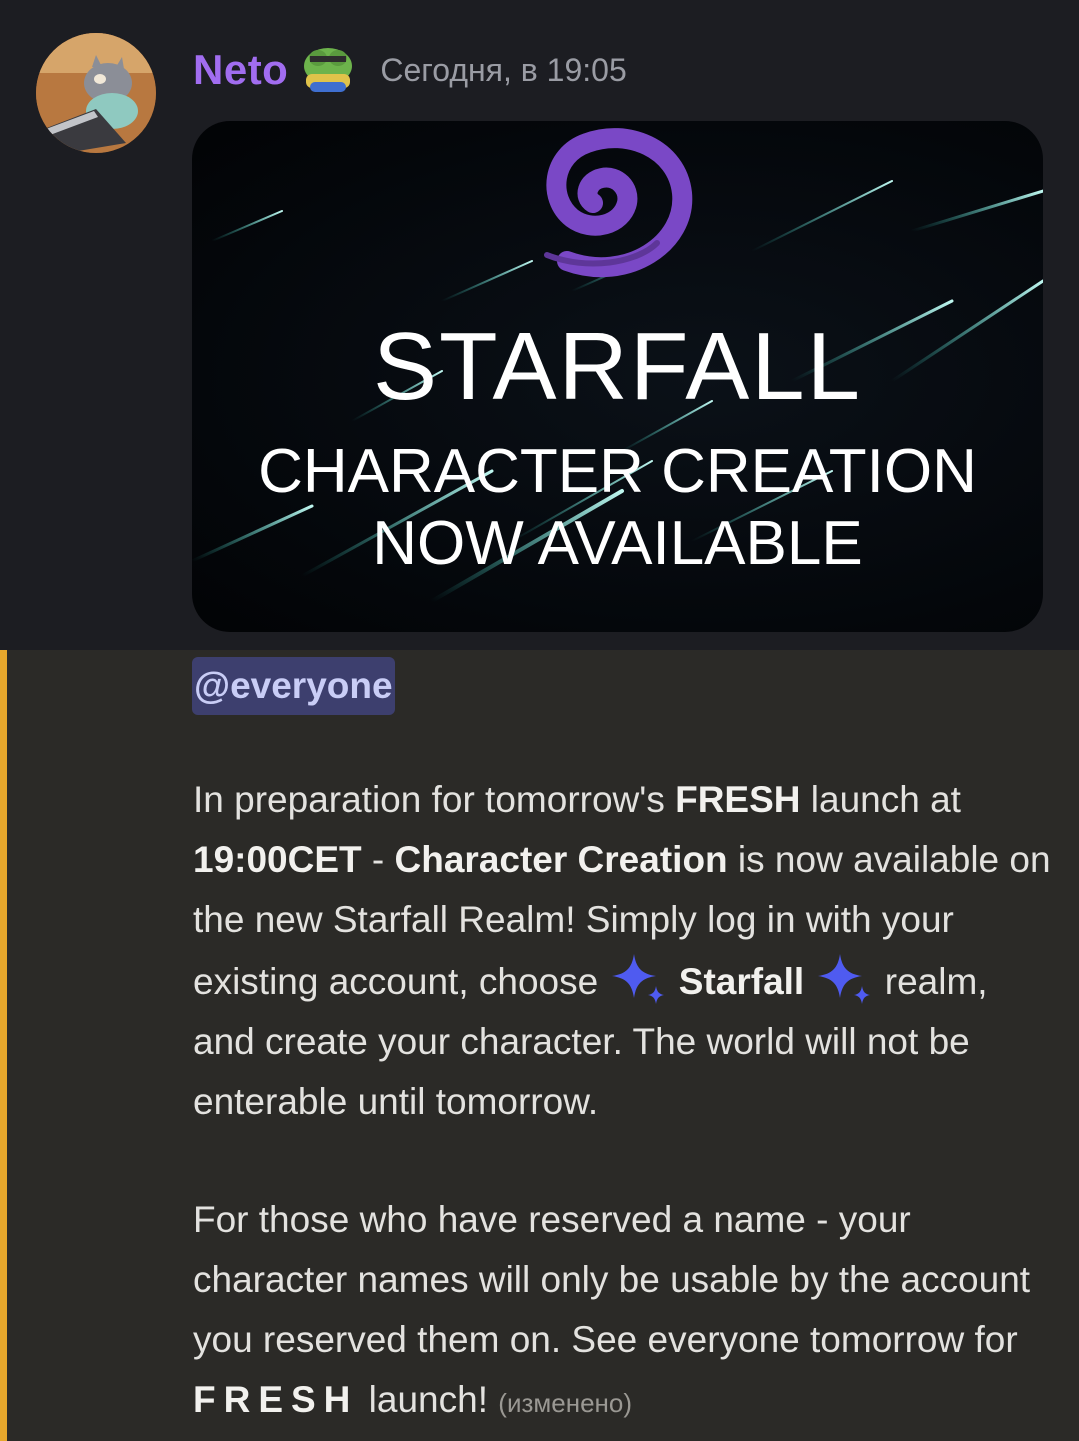 The width and height of the screenshot is (1079, 1441). Describe the element at coordinates (617, 366) in the screenshot. I see `banner-title: STARFALL` at that location.